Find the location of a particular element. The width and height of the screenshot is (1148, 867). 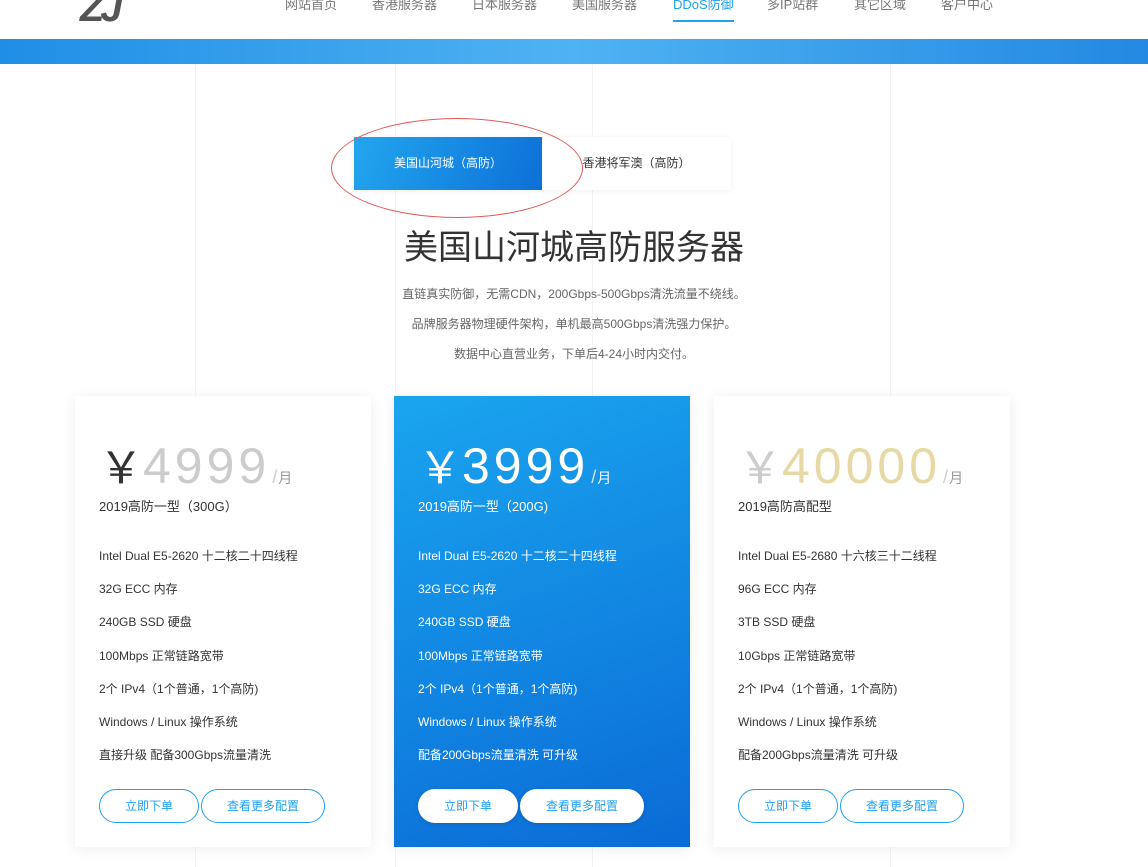

site-logo: ZJ is located at coordinates (101, 15).